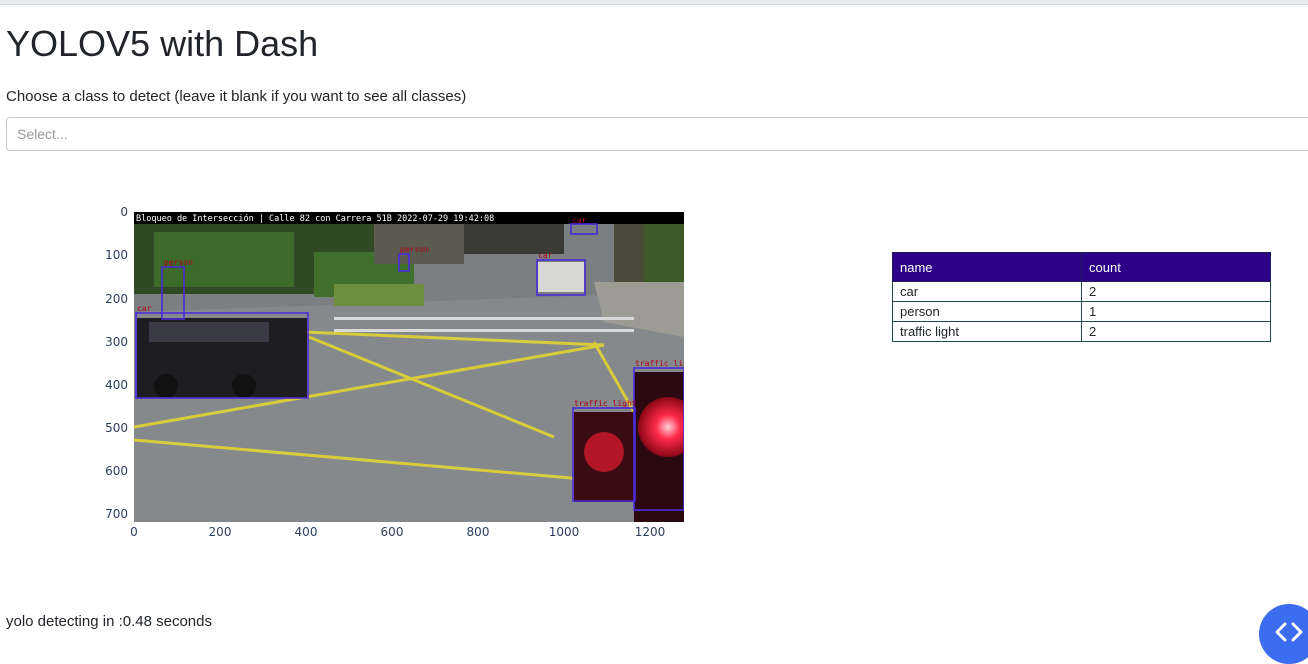 This screenshot has height=664, width=1308. I want to click on detection-time-status: yolo detecting in :0.48 seconds, so click(109, 621).